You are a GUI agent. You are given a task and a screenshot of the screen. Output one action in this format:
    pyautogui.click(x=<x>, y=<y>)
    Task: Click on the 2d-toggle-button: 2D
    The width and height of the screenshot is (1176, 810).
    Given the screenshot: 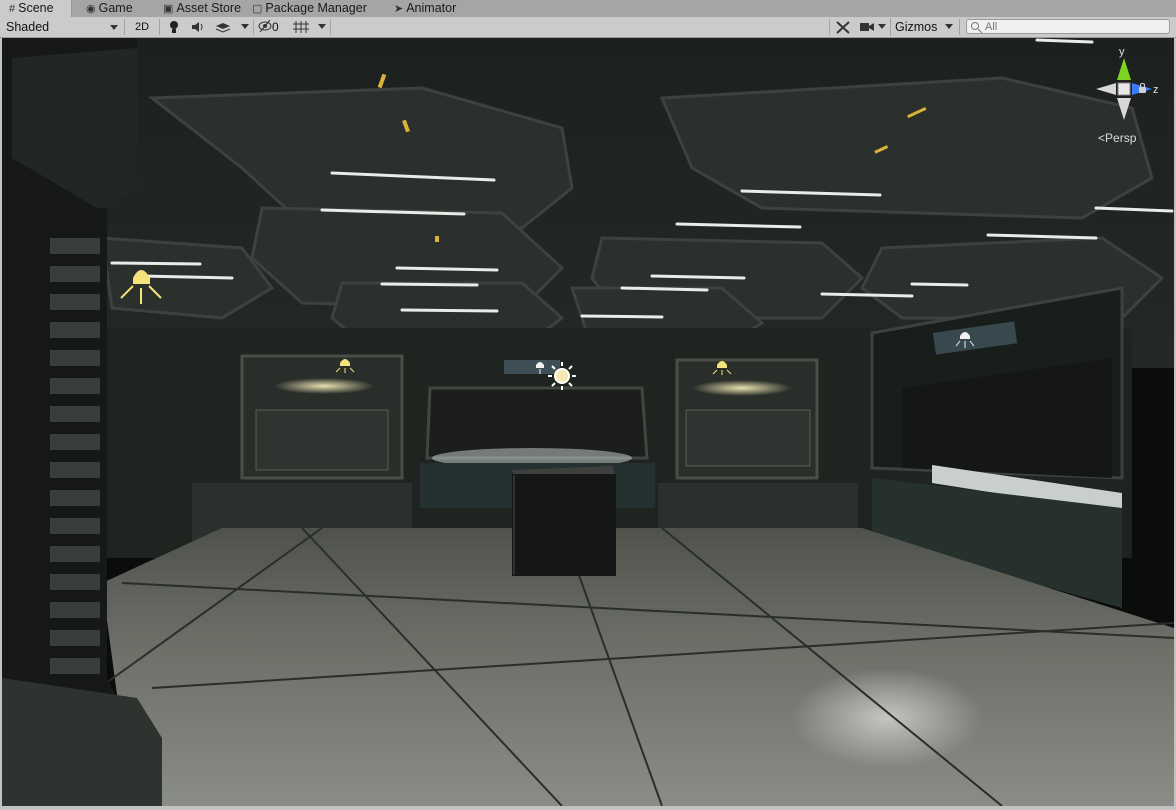 What is the action you would take?
    pyautogui.click(x=142, y=27)
    